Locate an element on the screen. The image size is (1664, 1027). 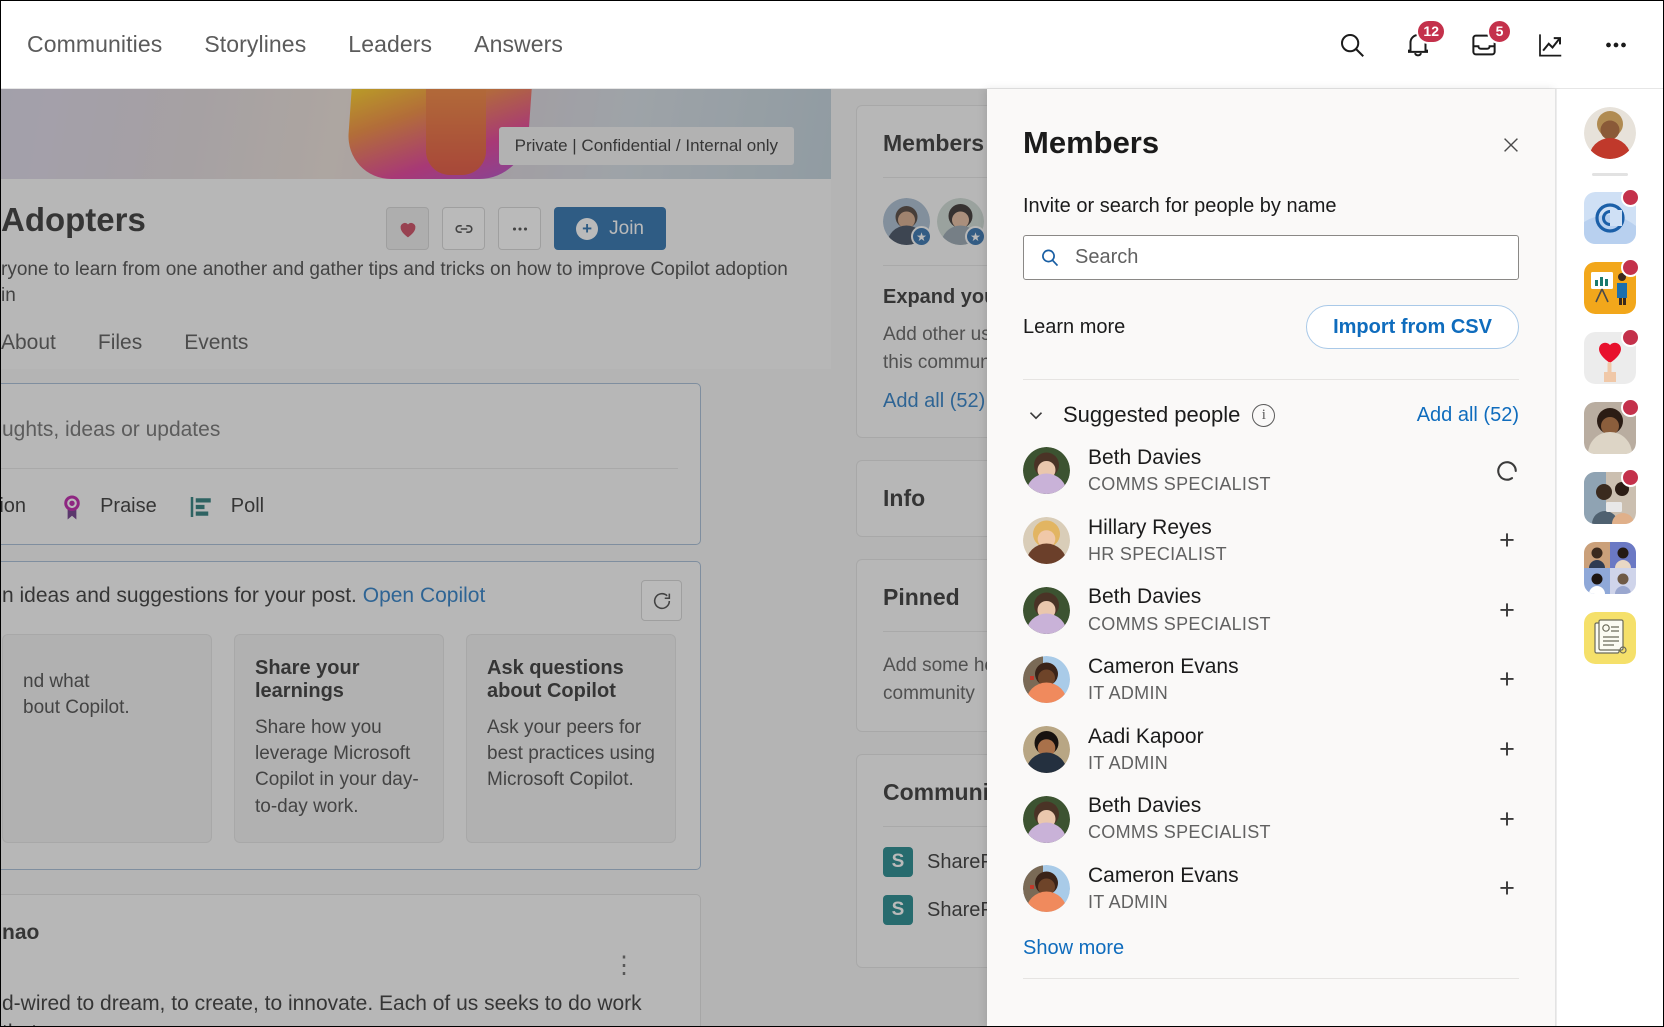
show-more-link: Show more is located at coordinates (1271, 941).